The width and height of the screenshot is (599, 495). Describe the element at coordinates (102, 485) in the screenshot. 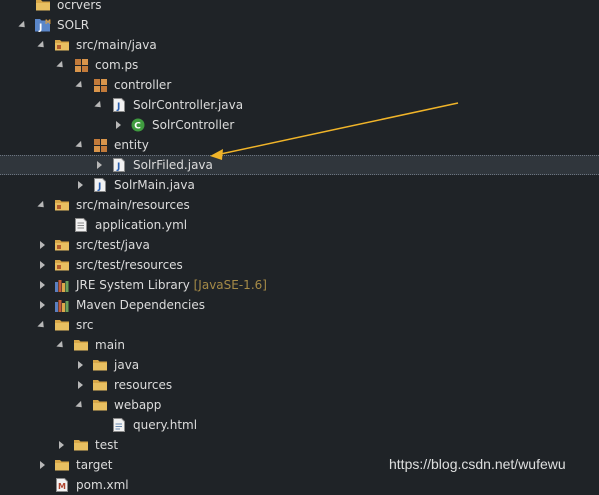

I see `tree-item-label: pom.xml` at that location.